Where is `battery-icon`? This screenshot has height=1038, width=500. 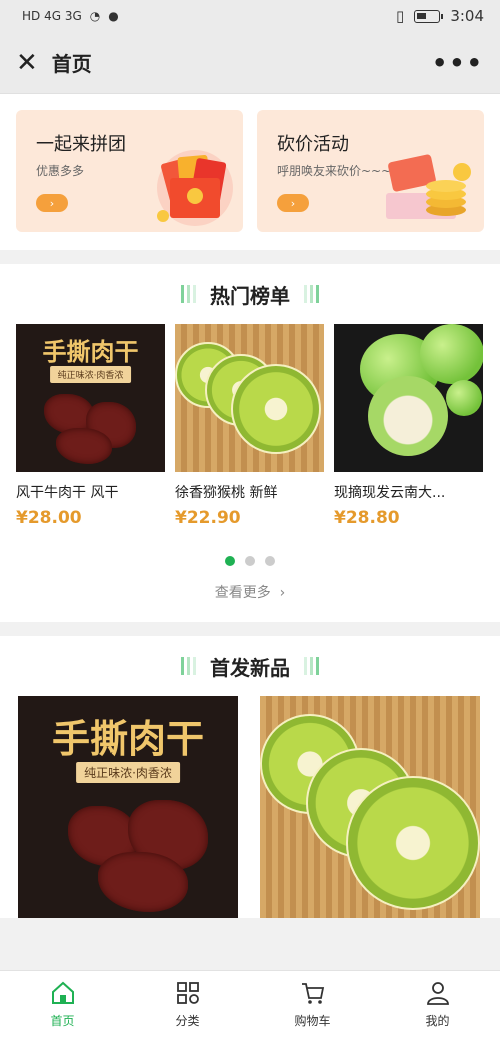 battery-icon is located at coordinates (429, 16).